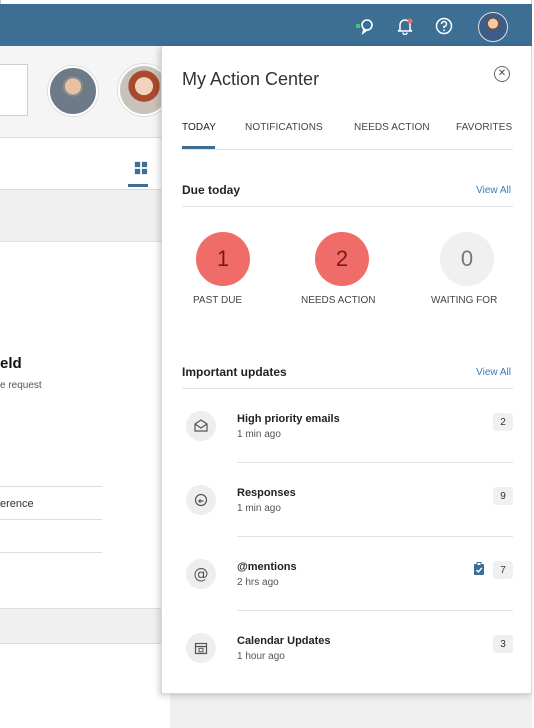 This screenshot has width=534, height=728. What do you see at coordinates (17, 504) in the screenshot?
I see `background-field: erence` at bounding box center [17, 504].